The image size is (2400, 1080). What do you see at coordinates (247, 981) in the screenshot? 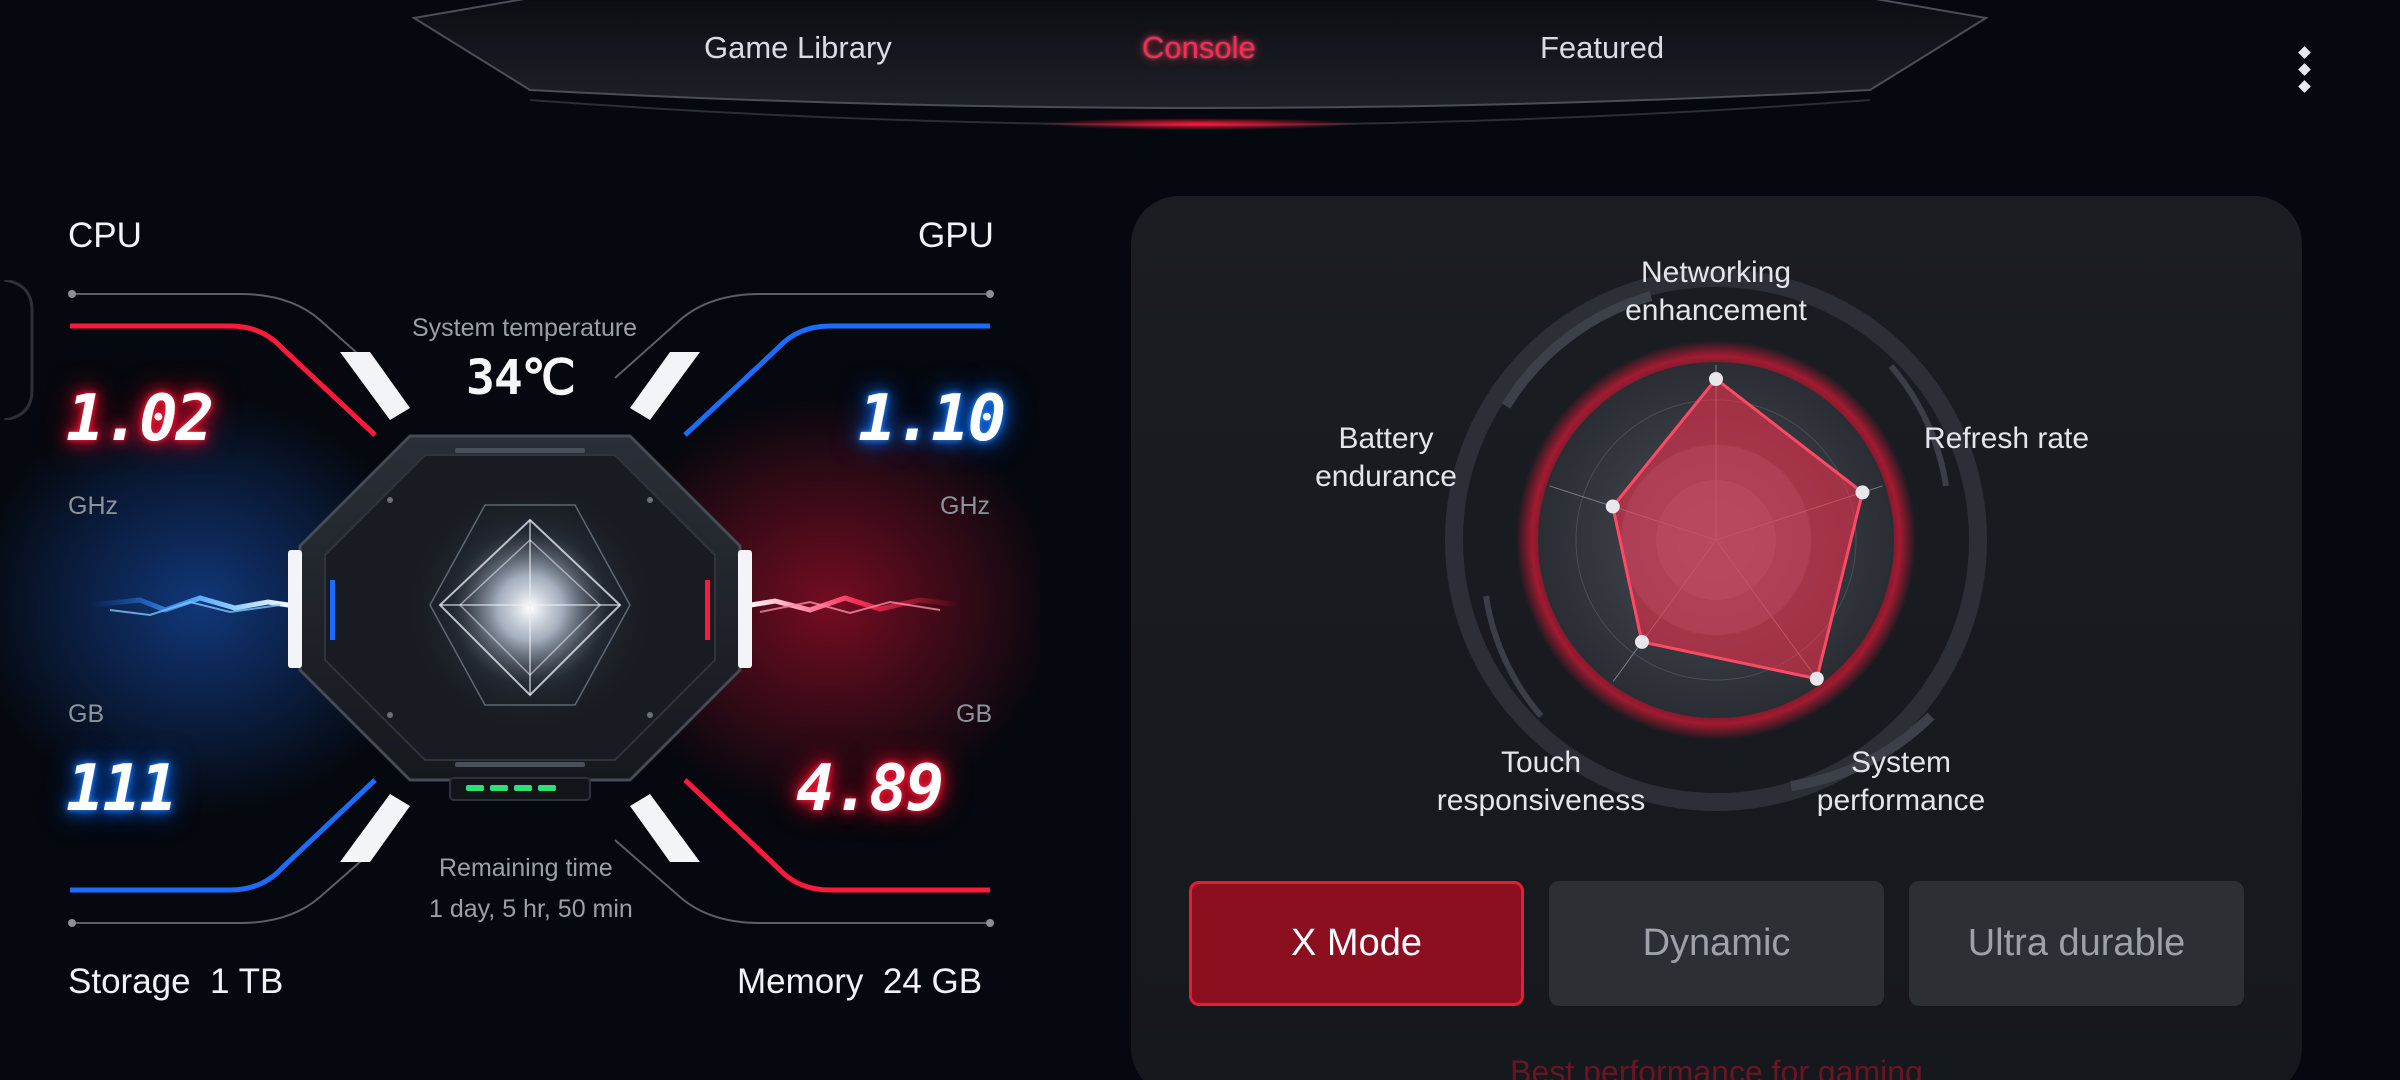
I see `storage-value: 1 TB` at bounding box center [247, 981].